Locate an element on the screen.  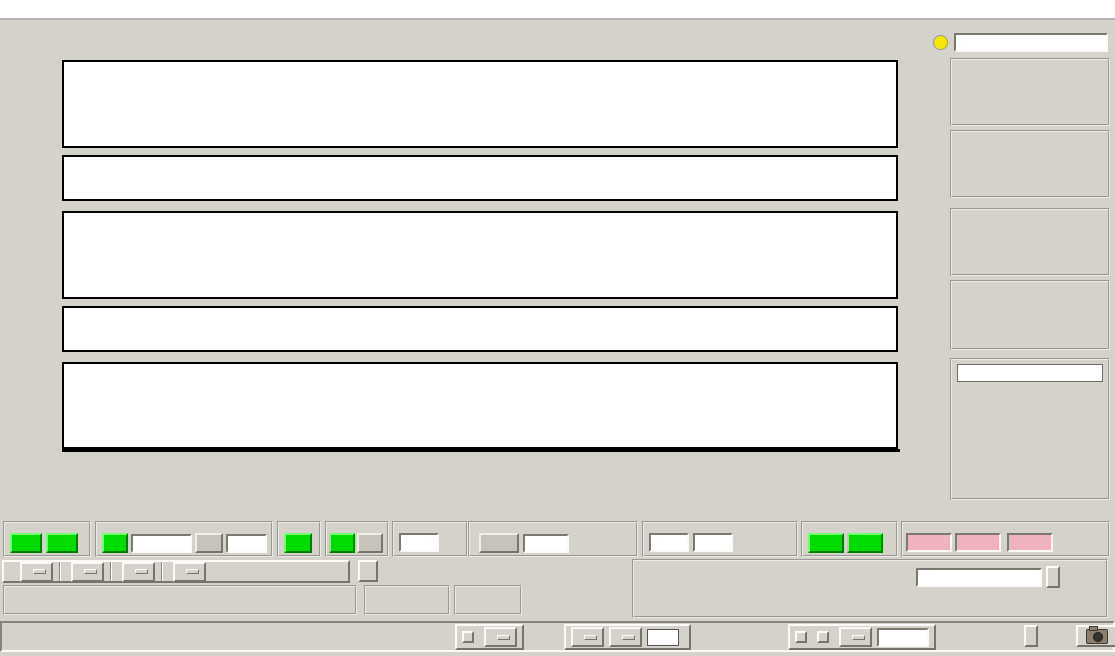
replot-button is located at coordinates (368, 571).